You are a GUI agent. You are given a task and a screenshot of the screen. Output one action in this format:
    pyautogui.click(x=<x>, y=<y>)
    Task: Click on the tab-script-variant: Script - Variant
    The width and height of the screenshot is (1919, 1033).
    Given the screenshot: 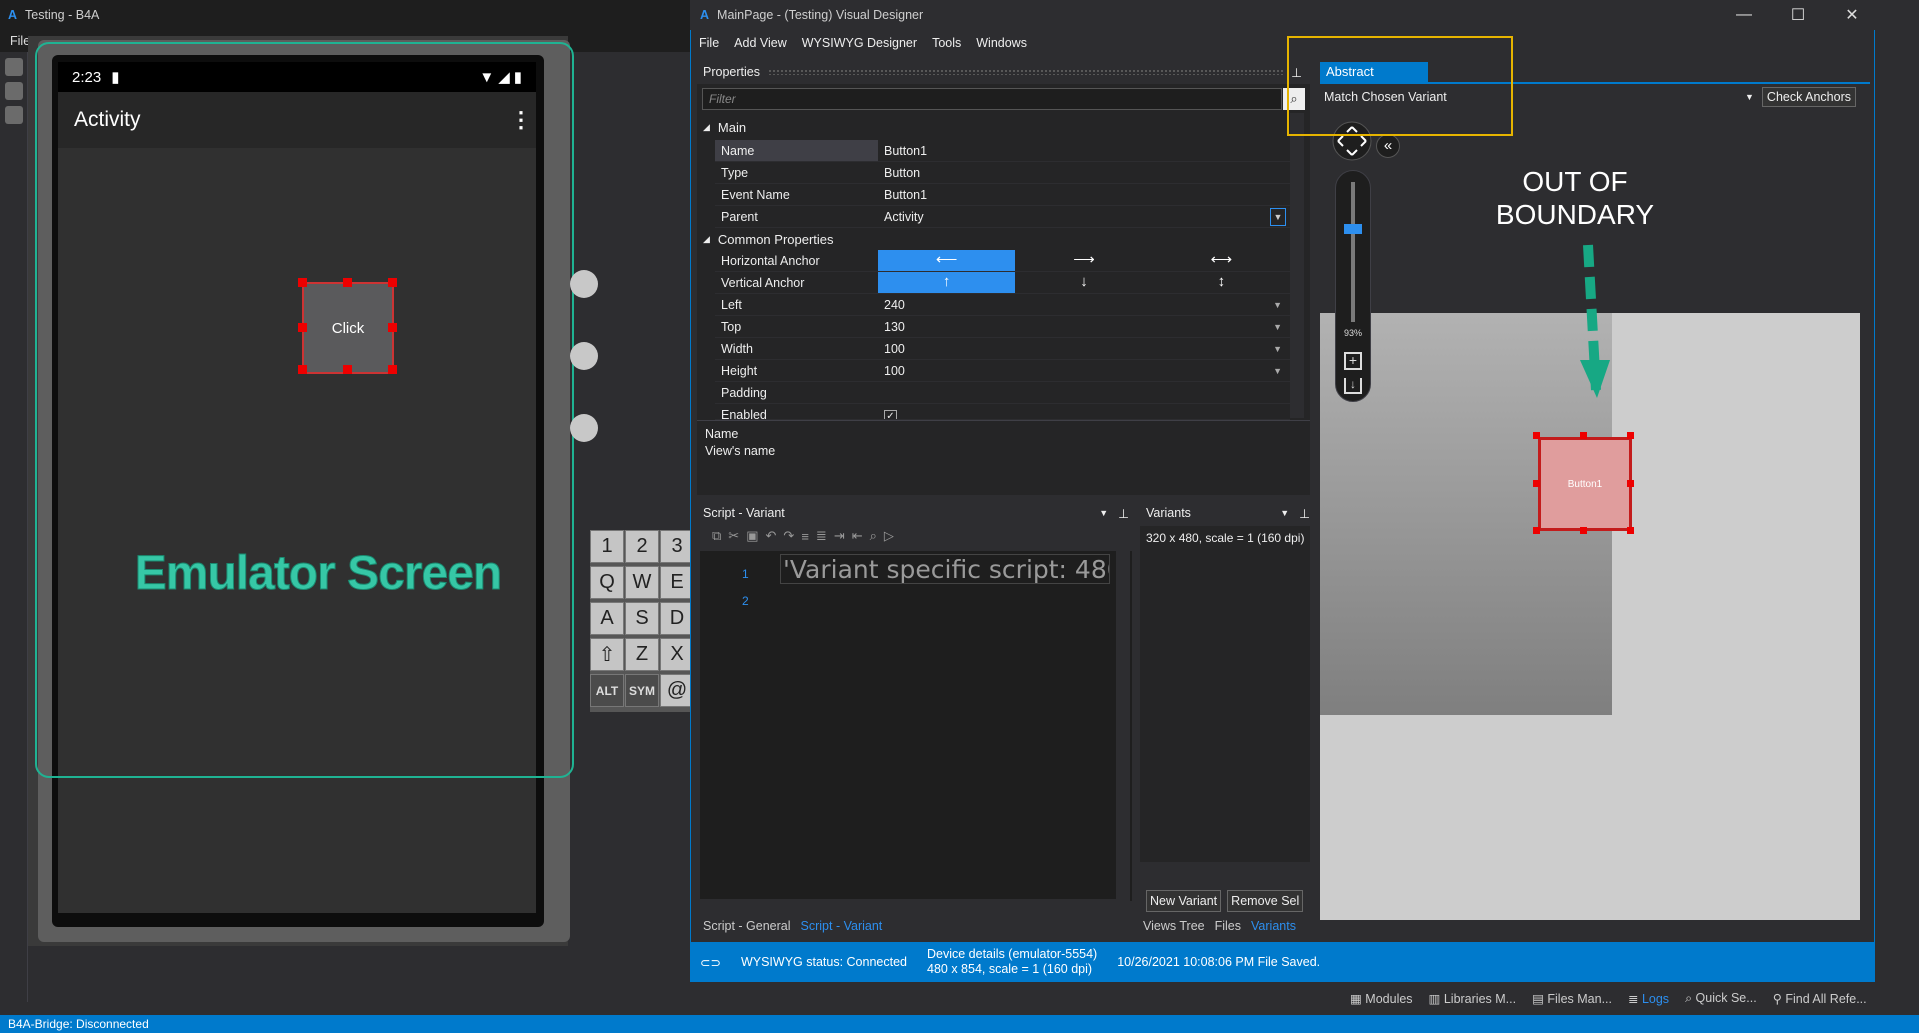 What is the action you would take?
    pyautogui.click(x=842, y=926)
    